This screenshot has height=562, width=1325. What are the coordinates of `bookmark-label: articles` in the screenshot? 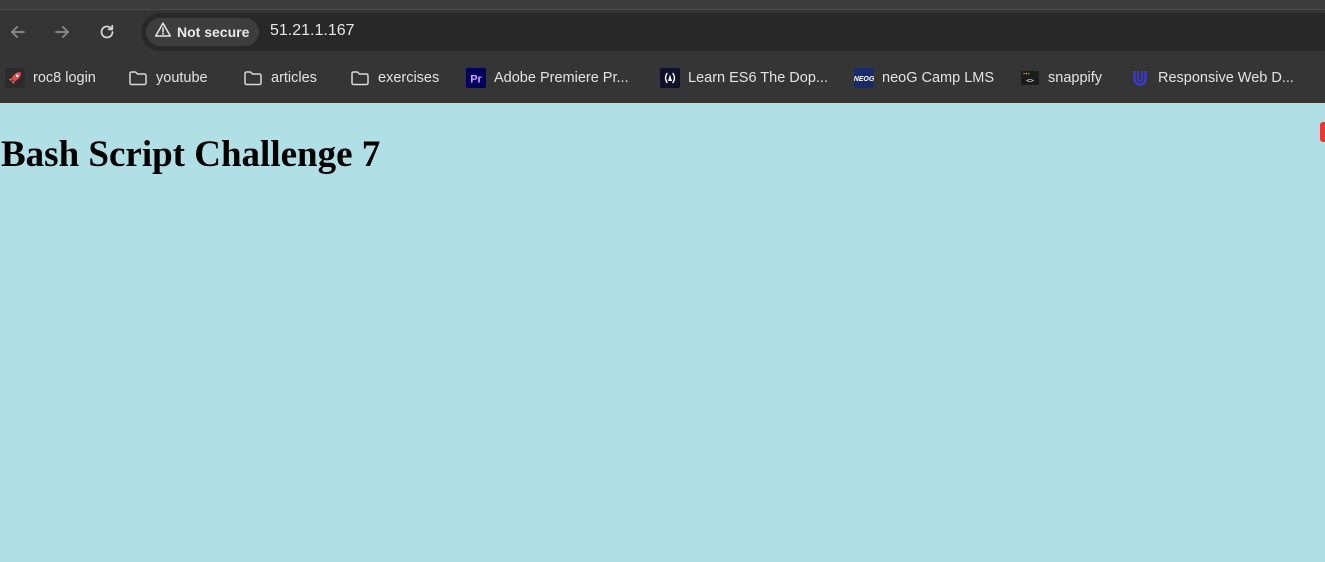 It's located at (294, 78).